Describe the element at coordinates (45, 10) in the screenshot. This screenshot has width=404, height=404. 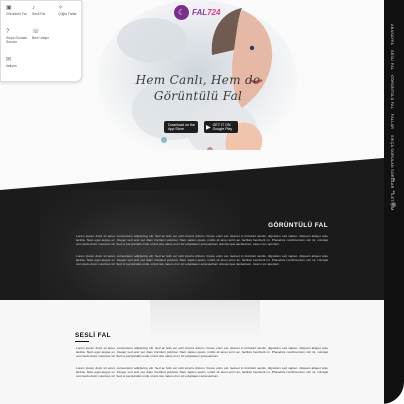
I see `menu-item-audio: ♪ Sesli Fal` at that location.